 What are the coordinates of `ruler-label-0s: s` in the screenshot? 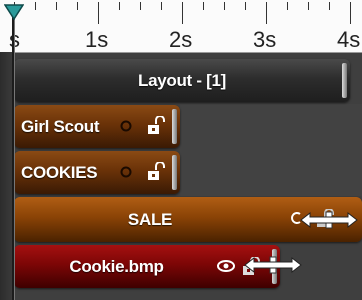 It's located at (14, 39).